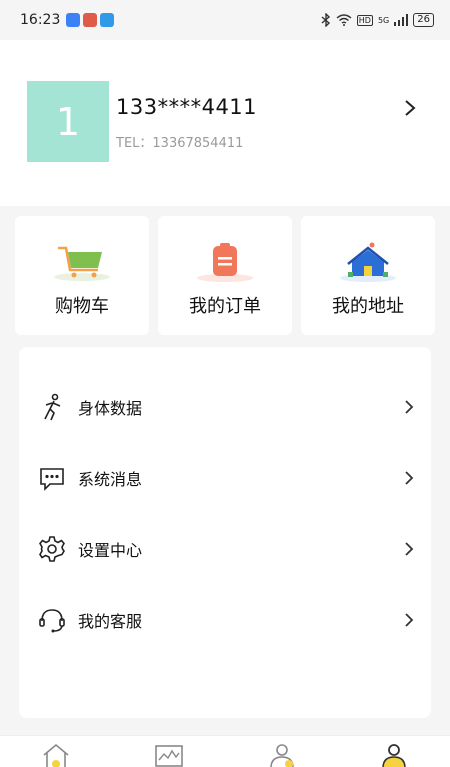 This screenshot has height=767, width=450. Describe the element at coordinates (225, 478) in the screenshot. I see `menu-item-system-messages: 系统消息` at that location.